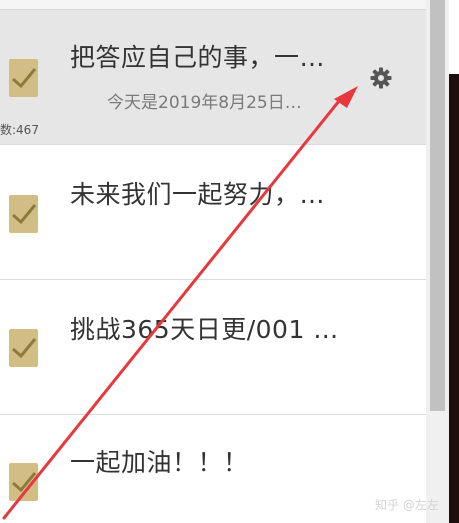 Image resolution: width=459 pixels, height=523 pixels. Describe the element at coordinates (381, 78) in the screenshot. I see `gear-icon` at that location.